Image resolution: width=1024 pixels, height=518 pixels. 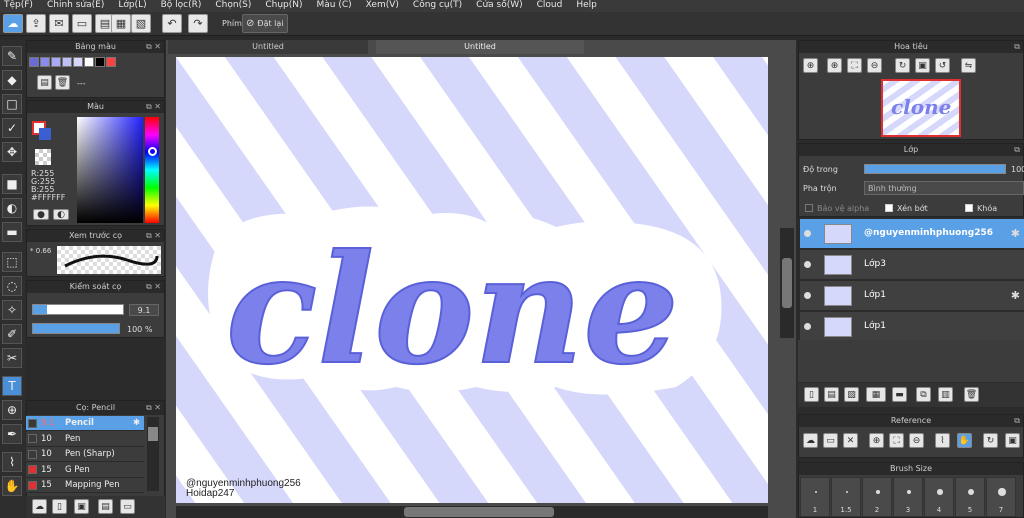 What do you see at coordinates (153, 454) in the screenshot?
I see `brush-list-scrollbar` at bounding box center [153, 454].